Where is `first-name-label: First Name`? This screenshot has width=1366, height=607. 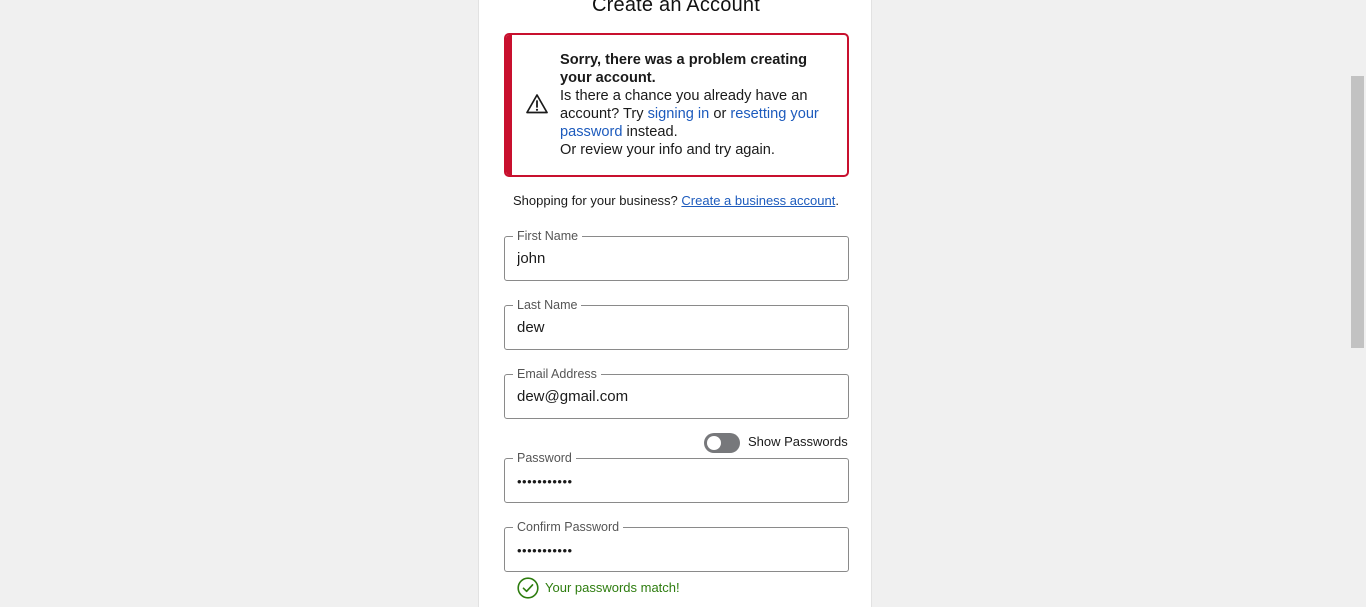 first-name-label: First Name is located at coordinates (548, 236).